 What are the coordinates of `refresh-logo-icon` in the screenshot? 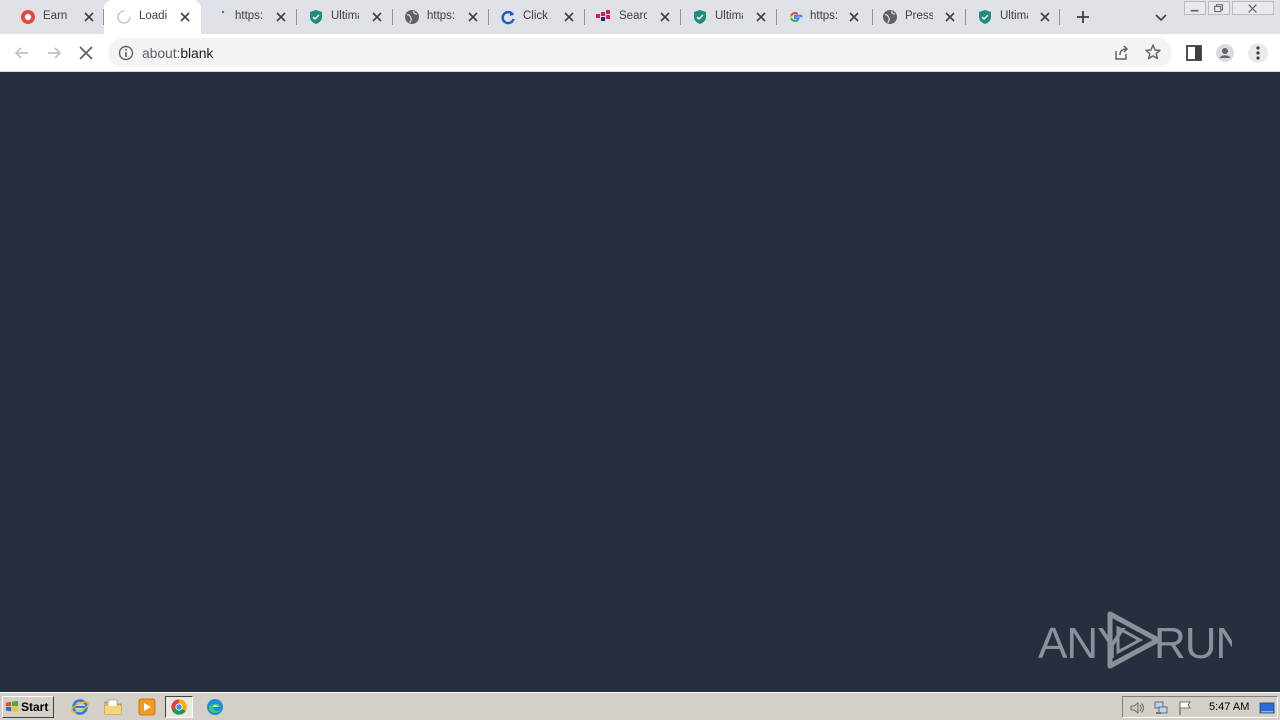 It's located at (508, 17).